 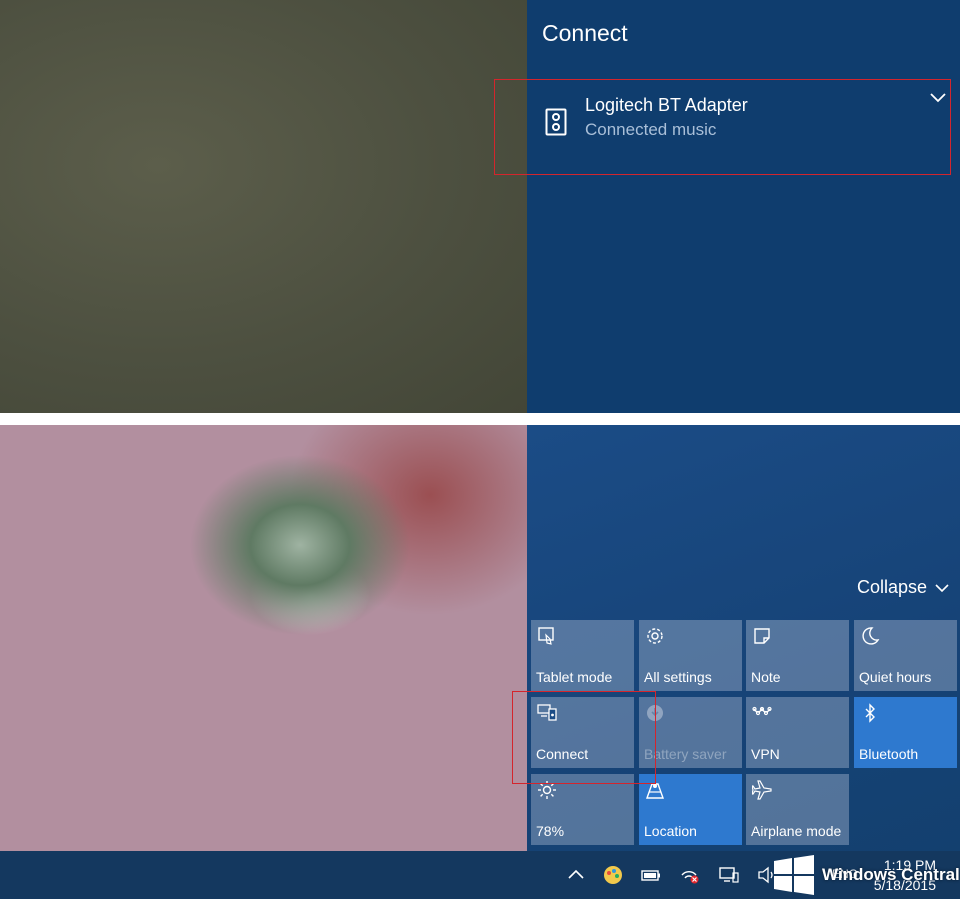 What do you see at coordinates (585, 33) in the screenshot?
I see `connect-pane-title: Connect` at bounding box center [585, 33].